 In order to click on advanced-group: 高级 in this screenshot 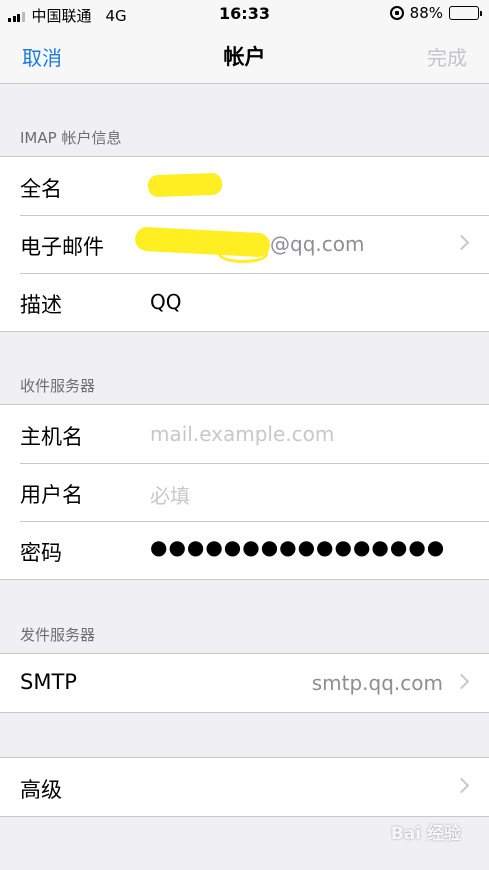, I will do `click(244, 787)`.